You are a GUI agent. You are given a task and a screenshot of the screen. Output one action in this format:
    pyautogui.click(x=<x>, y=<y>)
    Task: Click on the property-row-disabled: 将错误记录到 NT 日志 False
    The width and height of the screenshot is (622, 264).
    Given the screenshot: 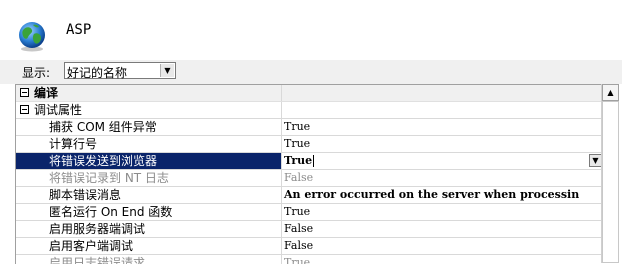 What is the action you would take?
    pyautogui.click(x=309, y=178)
    